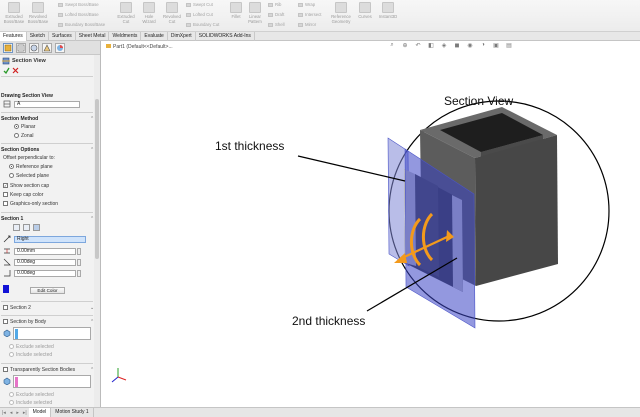 The height and width of the screenshot is (417, 640). What do you see at coordinates (50, 239) in the screenshot?
I see `section-plane-field: Right` at bounding box center [50, 239].